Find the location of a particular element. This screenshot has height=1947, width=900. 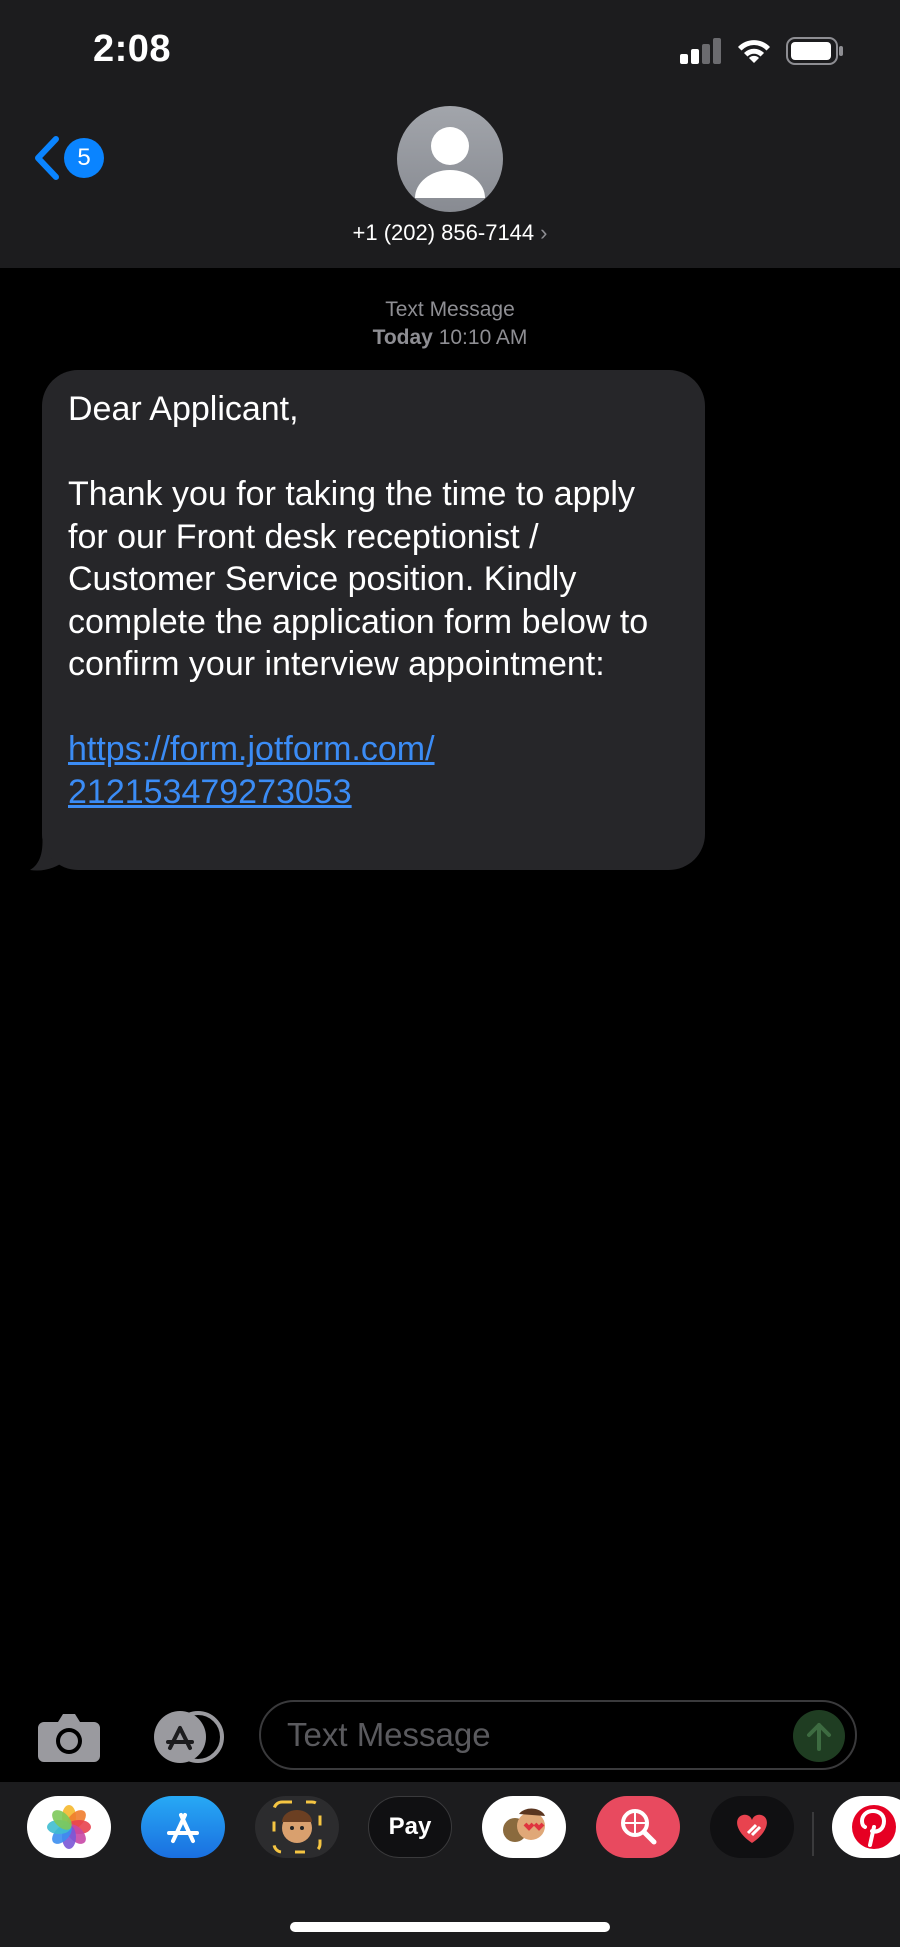

apple-pay-icon: Pay is located at coordinates (410, 1827).